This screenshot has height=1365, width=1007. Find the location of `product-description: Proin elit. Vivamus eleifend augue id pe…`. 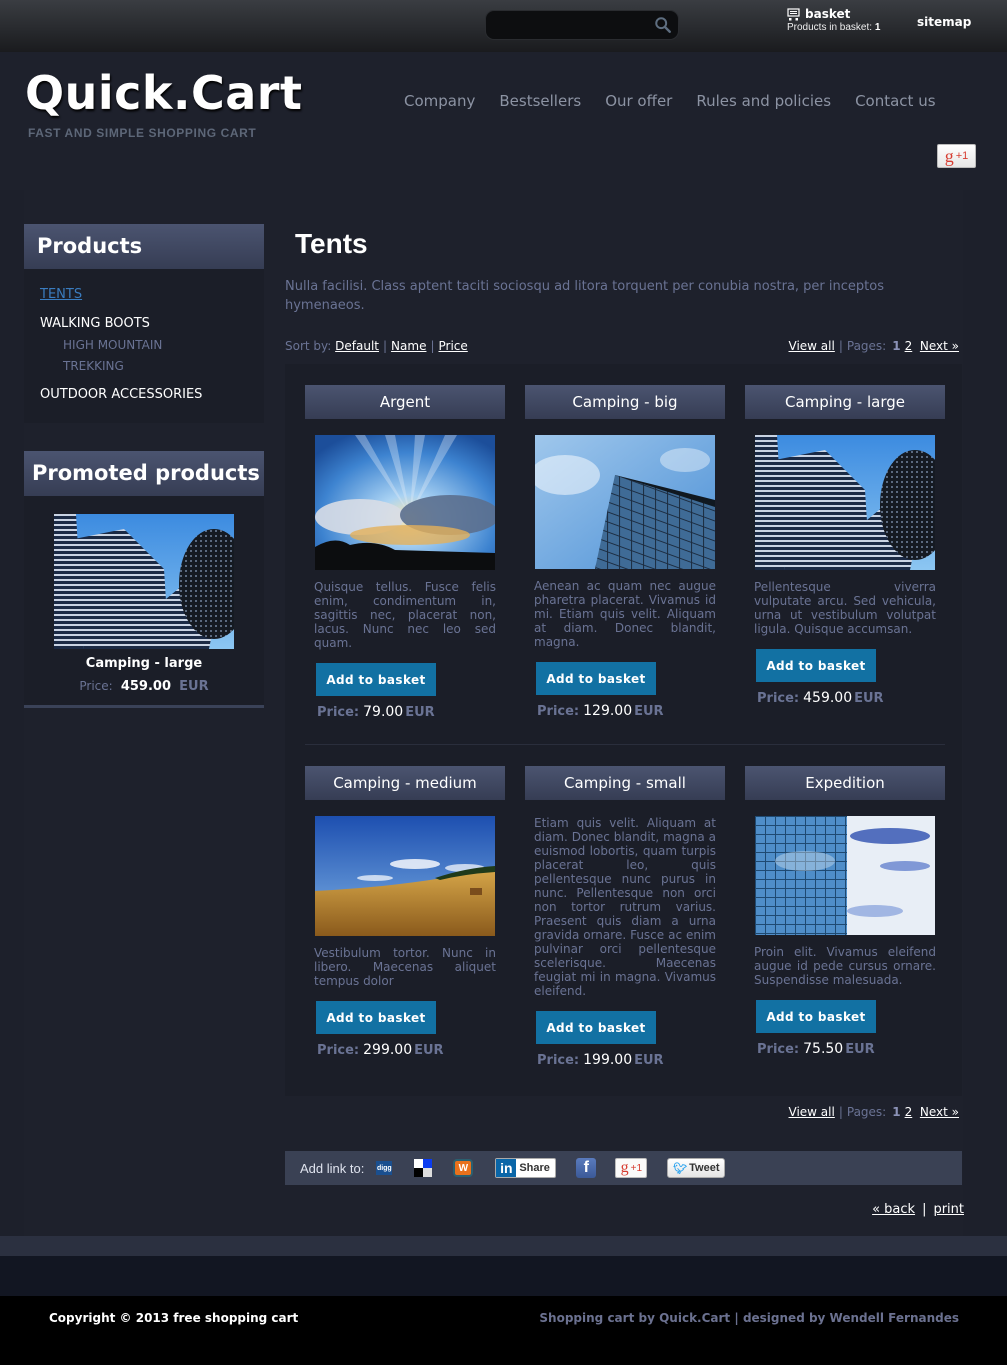

product-description: Proin elit. Vivamus eleifend augue id pe… is located at coordinates (845, 966).